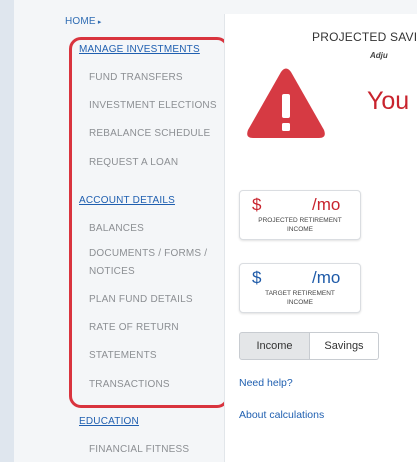 The height and width of the screenshot is (462, 417). Describe the element at coordinates (300, 288) in the screenshot. I see `target-income-card: $ /mo TARGET RETIREMENT INCOME` at that location.